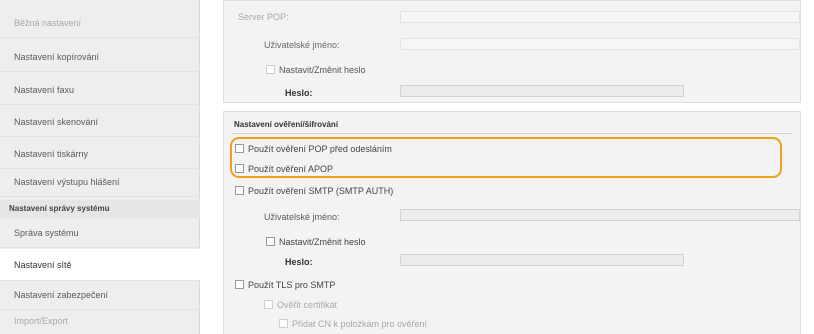  Describe the element at coordinates (100, 154) in the screenshot. I see `sidebar-item-printer-settings: Nastavení tiskárny` at that location.